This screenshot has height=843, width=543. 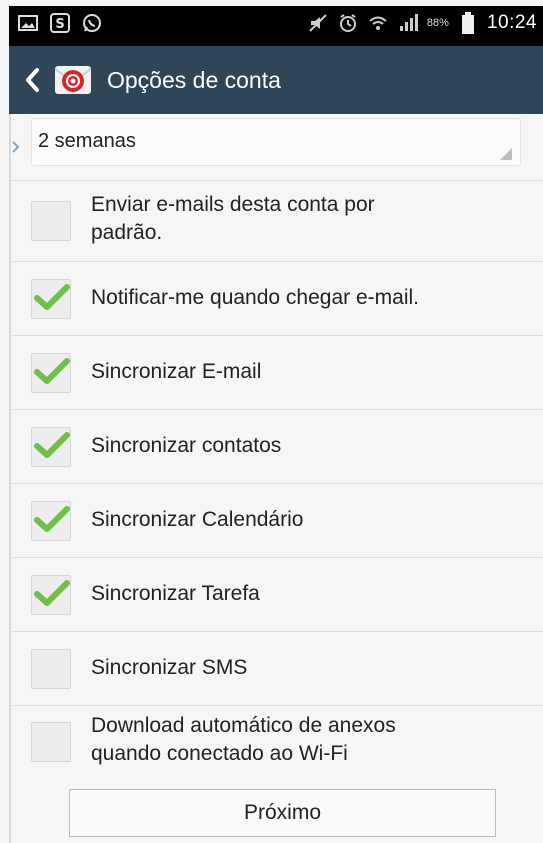 What do you see at coordinates (186, 445) in the screenshot?
I see `option-label: Sincronizar contatos` at bounding box center [186, 445].